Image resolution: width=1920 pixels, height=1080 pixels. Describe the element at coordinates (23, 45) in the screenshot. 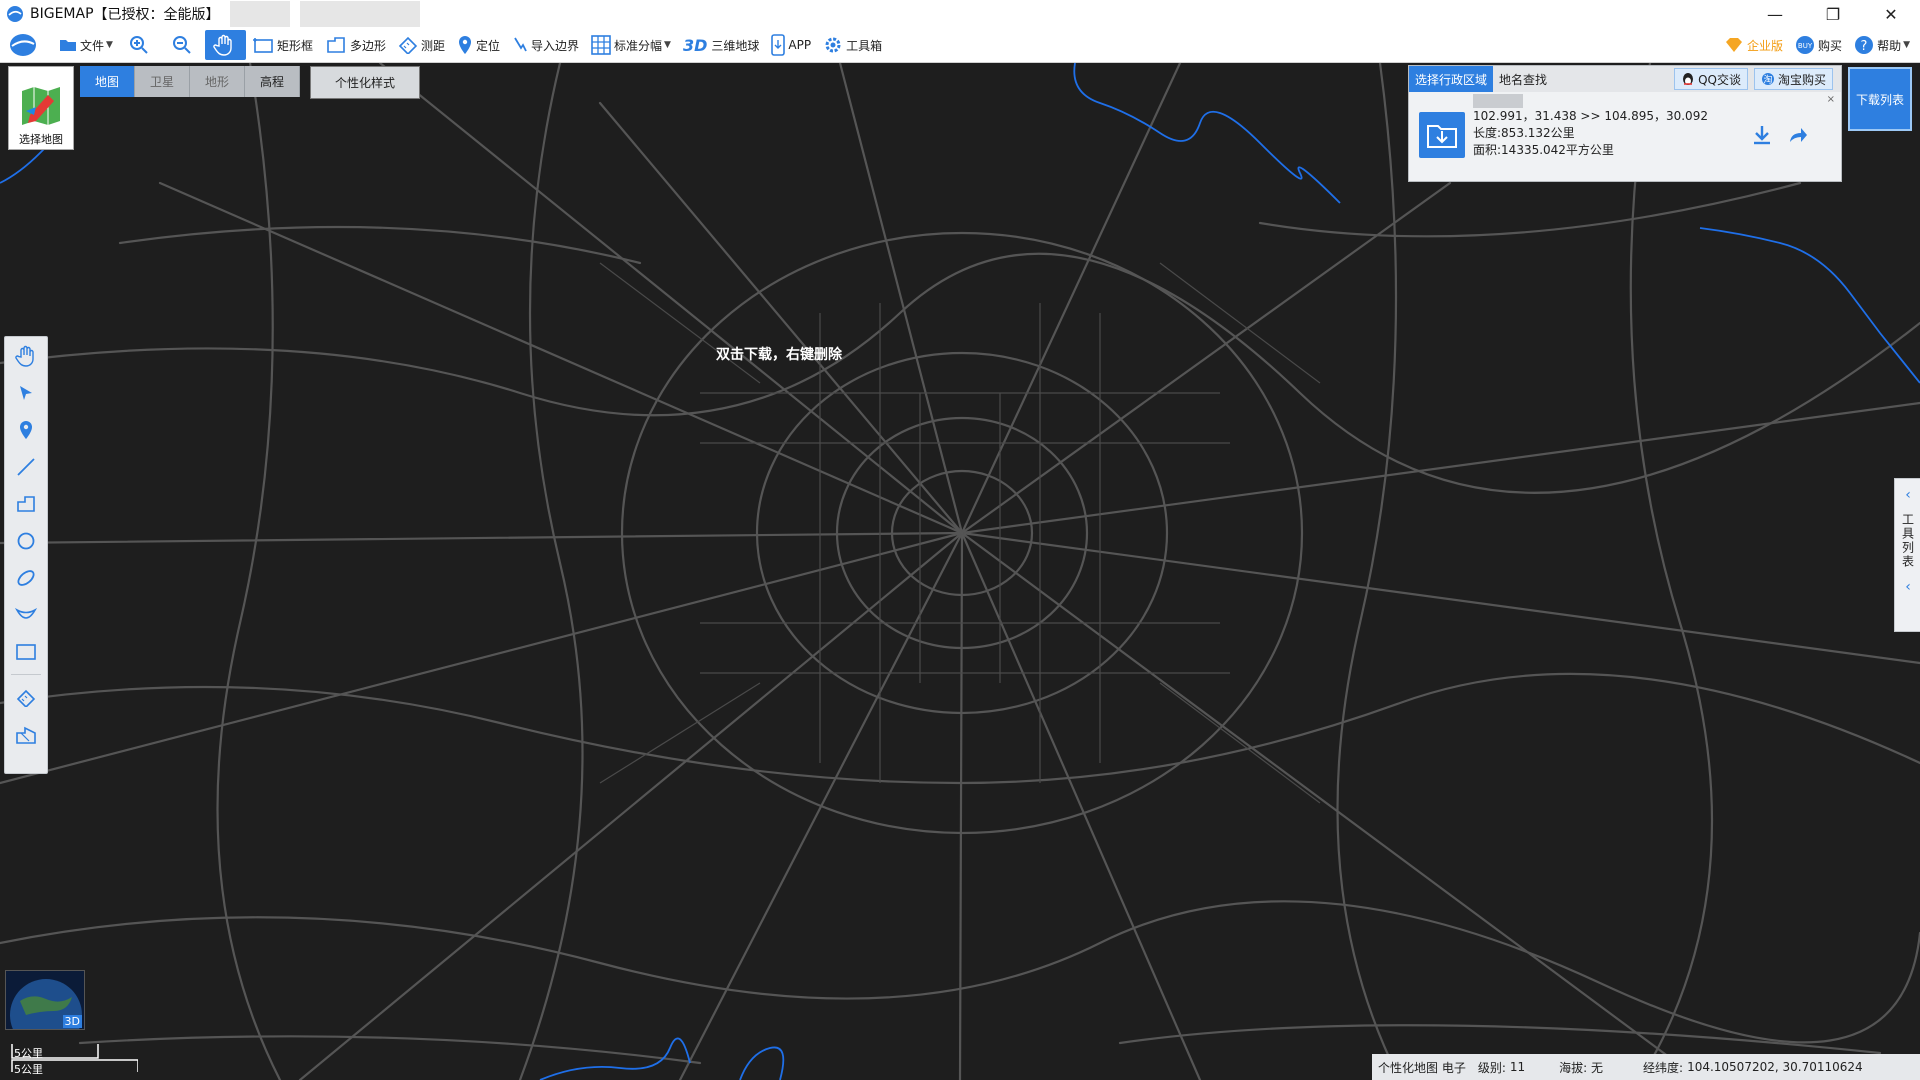

I see `bigemap-globe-icon` at that location.